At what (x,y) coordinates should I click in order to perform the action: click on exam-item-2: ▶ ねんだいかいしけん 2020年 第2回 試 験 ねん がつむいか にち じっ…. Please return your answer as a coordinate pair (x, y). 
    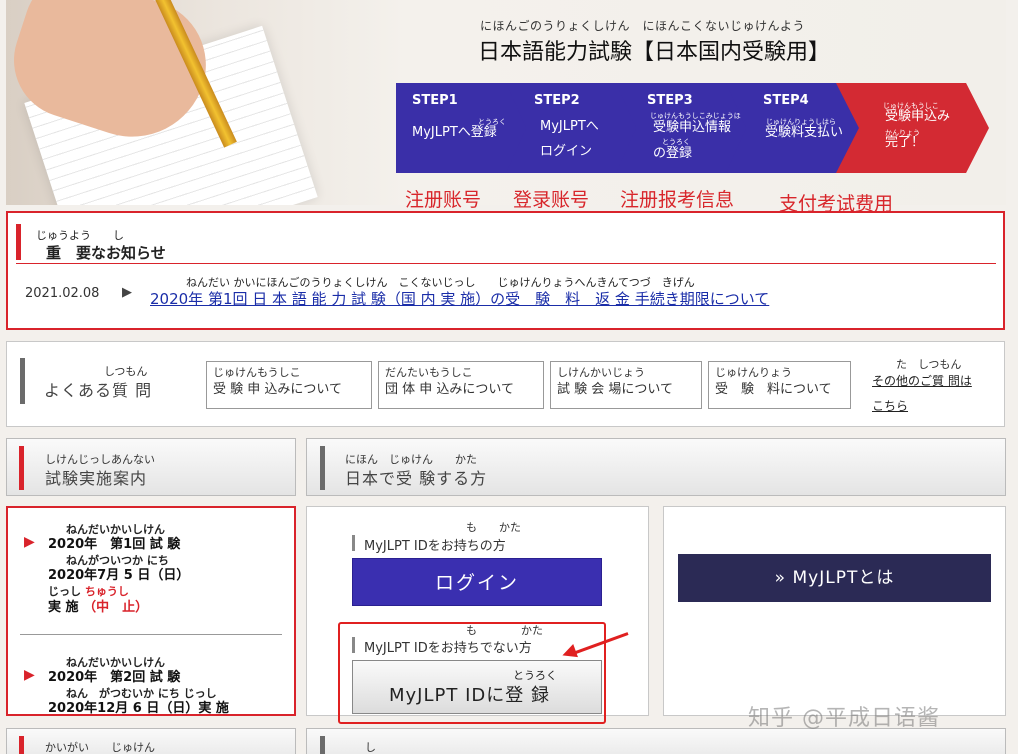
    Looking at the image, I should click on (126, 686).